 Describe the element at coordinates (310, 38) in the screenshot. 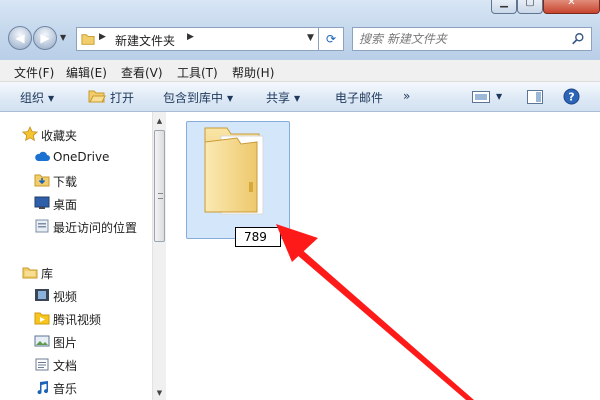

I see `address-dropdown-icon: ▼` at that location.